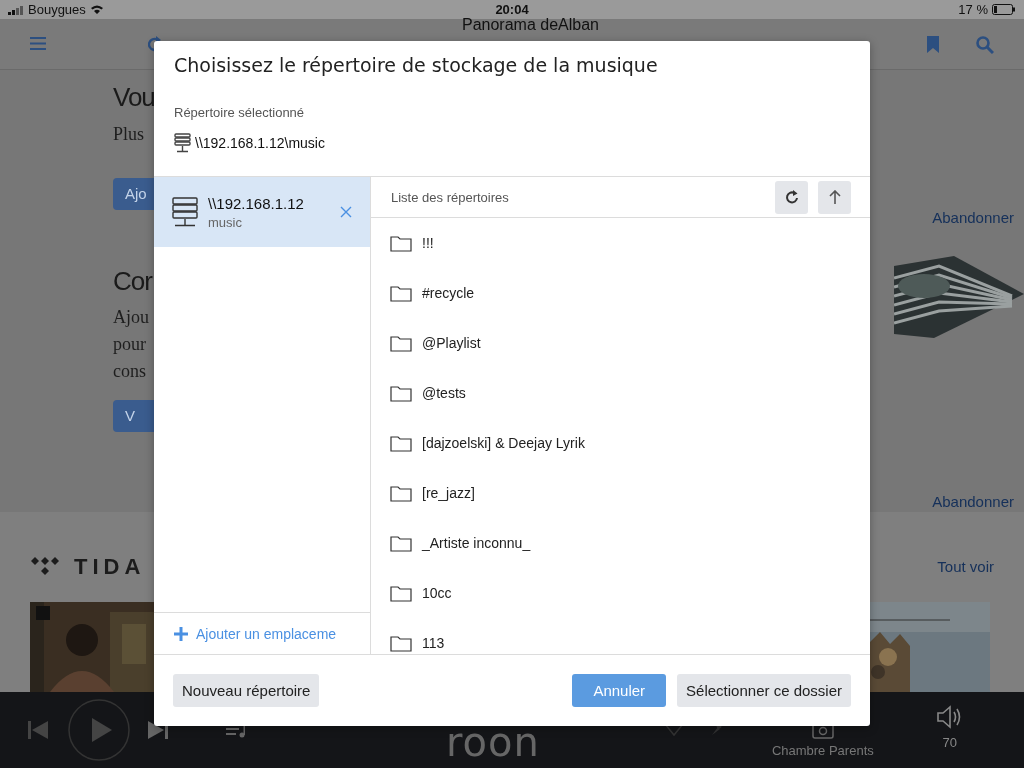 This screenshot has height=768, width=1024. What do you see at coordinates (620, 593) in the screenshot?
I see `folder-row: 10cc` at bounding box center [620, 593].